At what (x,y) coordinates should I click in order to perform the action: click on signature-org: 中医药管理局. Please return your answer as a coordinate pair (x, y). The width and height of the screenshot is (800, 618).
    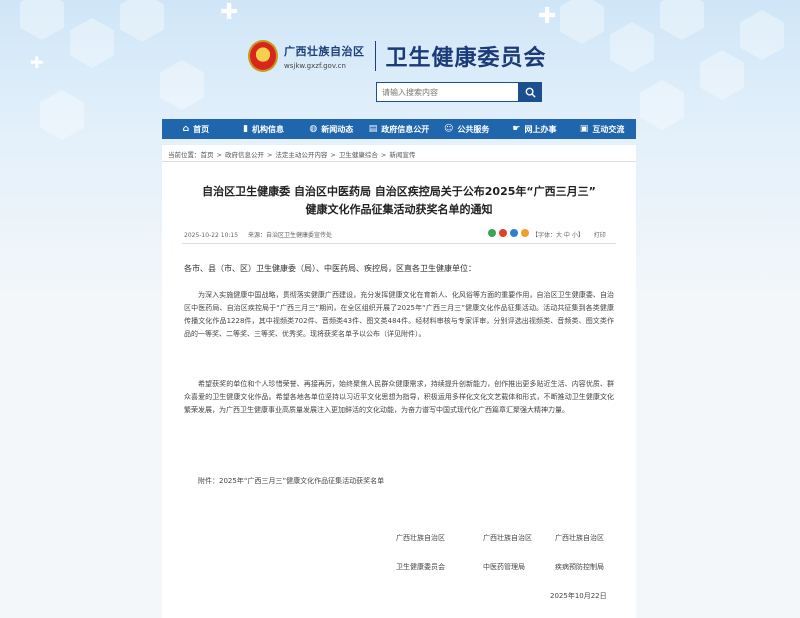
    Looking at the image, I should click on (504, 567).